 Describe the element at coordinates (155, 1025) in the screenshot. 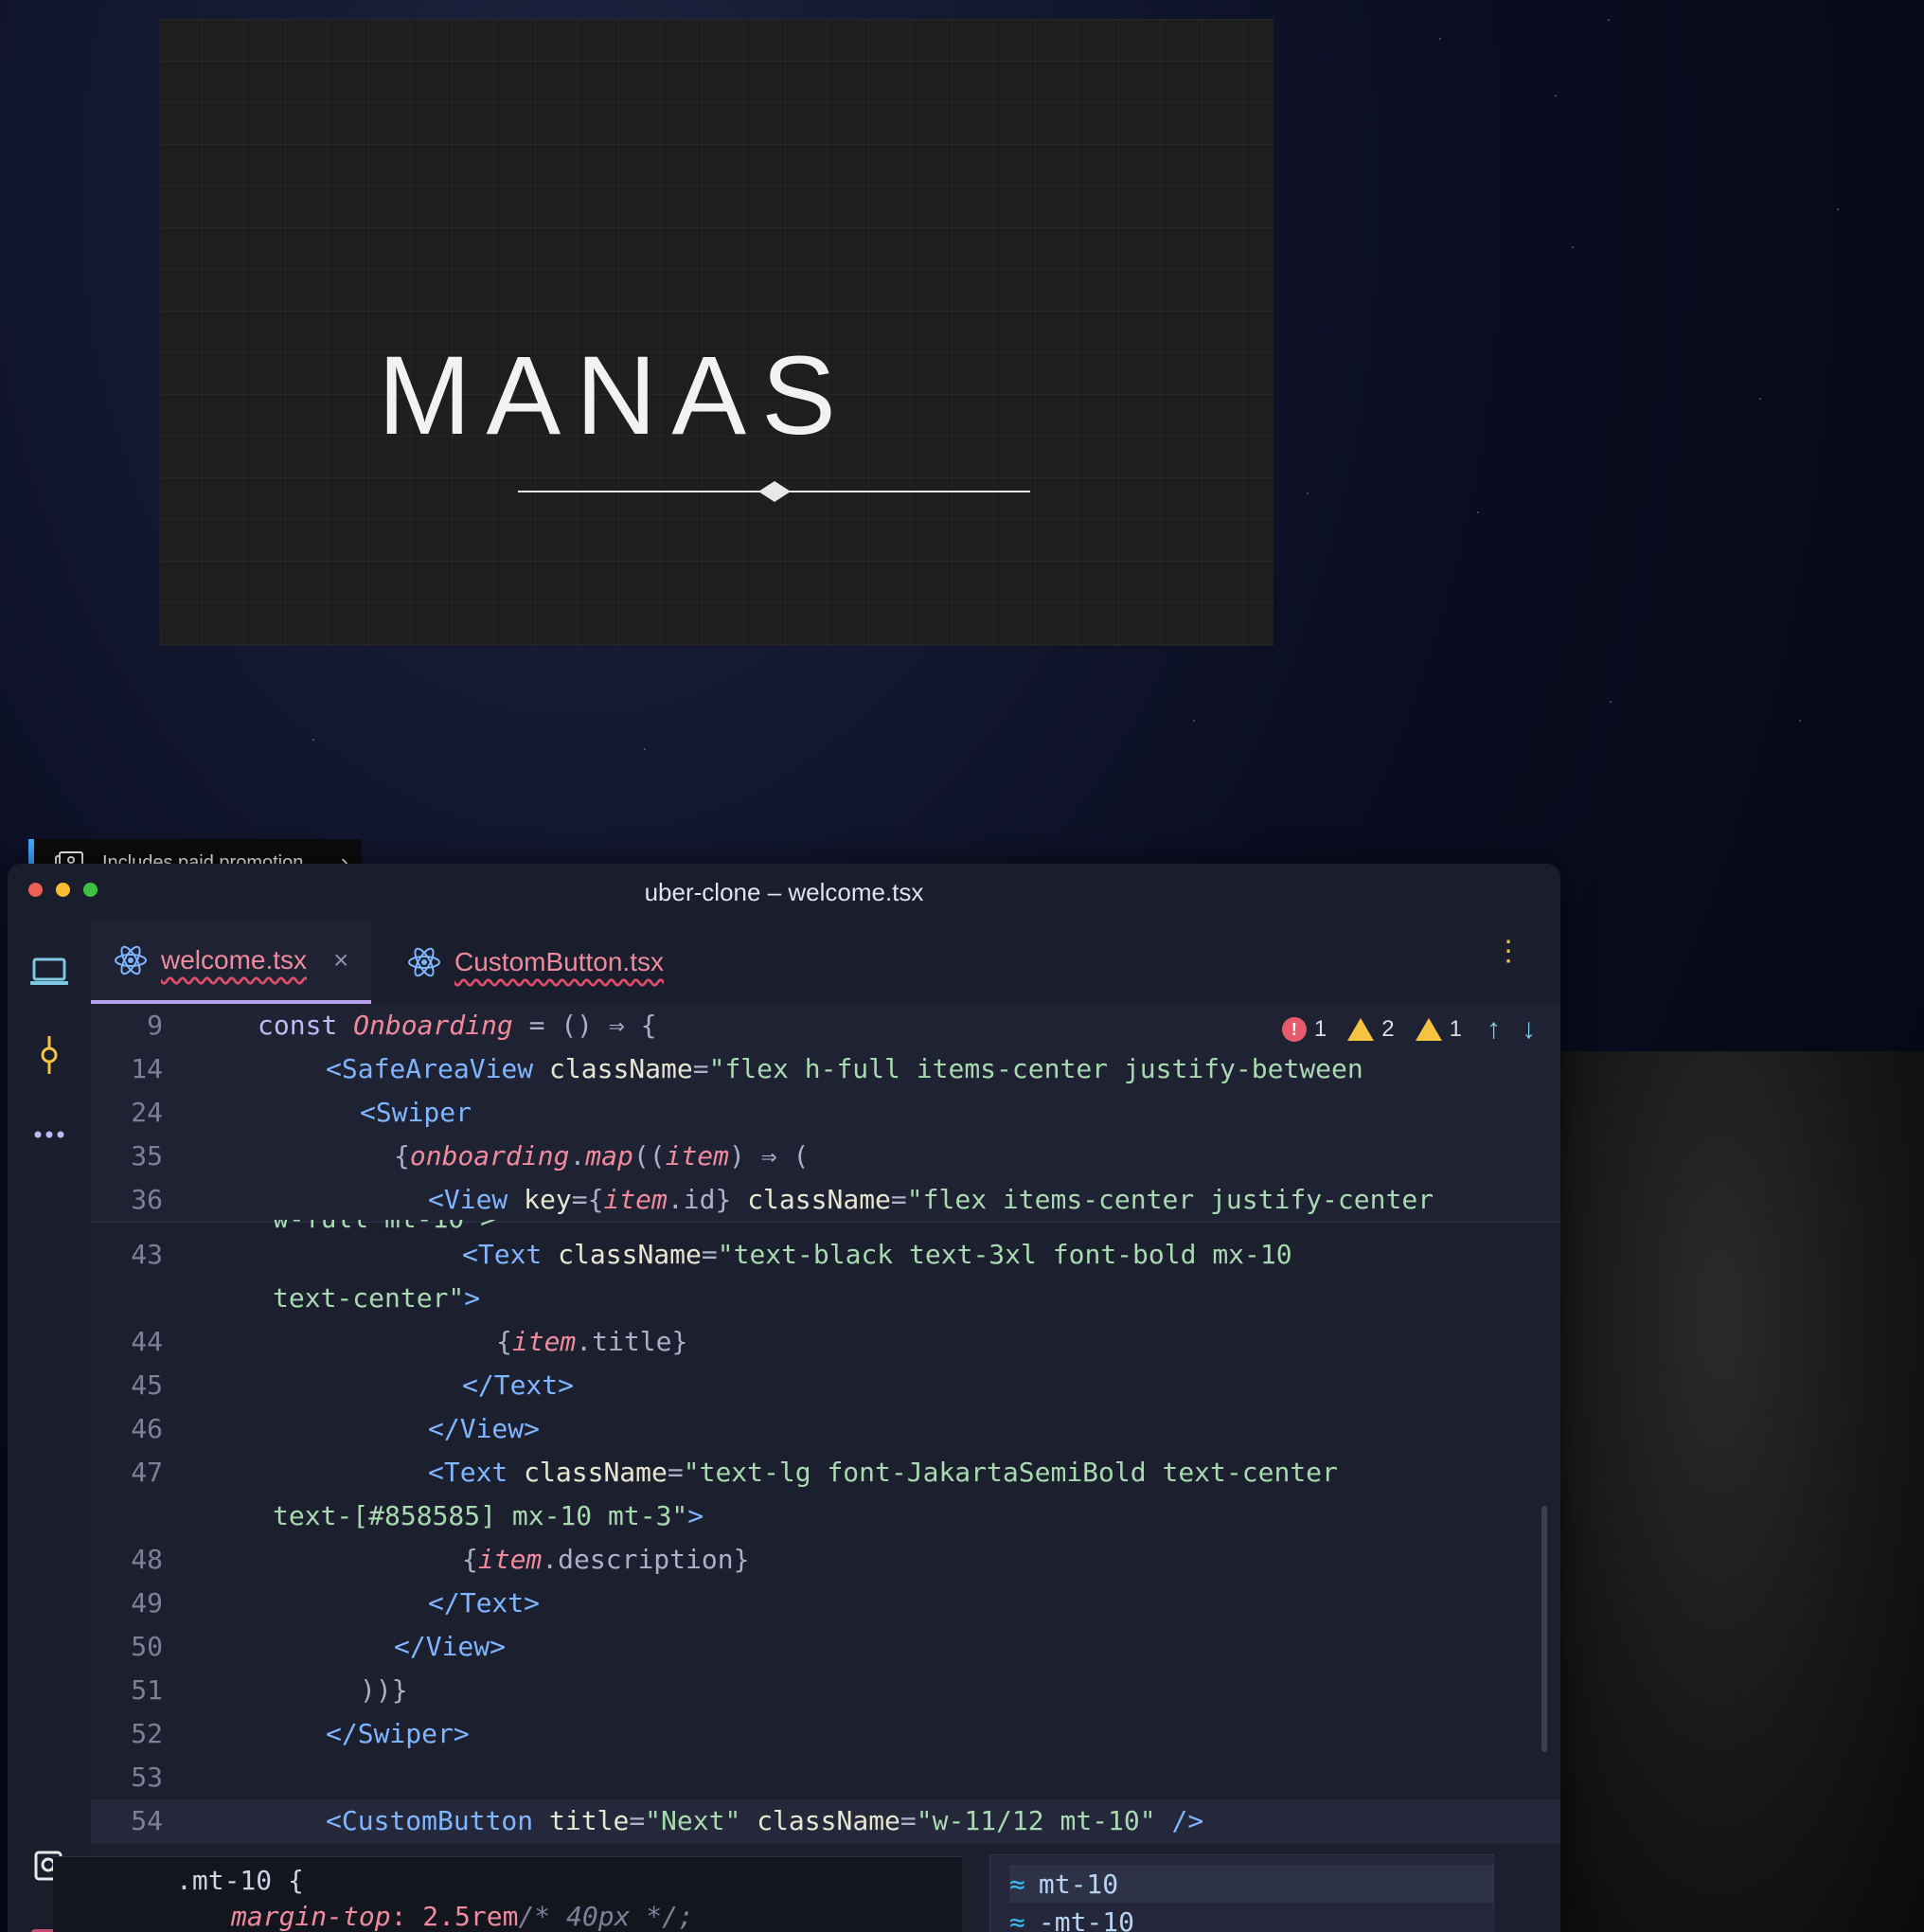

I see `line-number: 9` at that location.